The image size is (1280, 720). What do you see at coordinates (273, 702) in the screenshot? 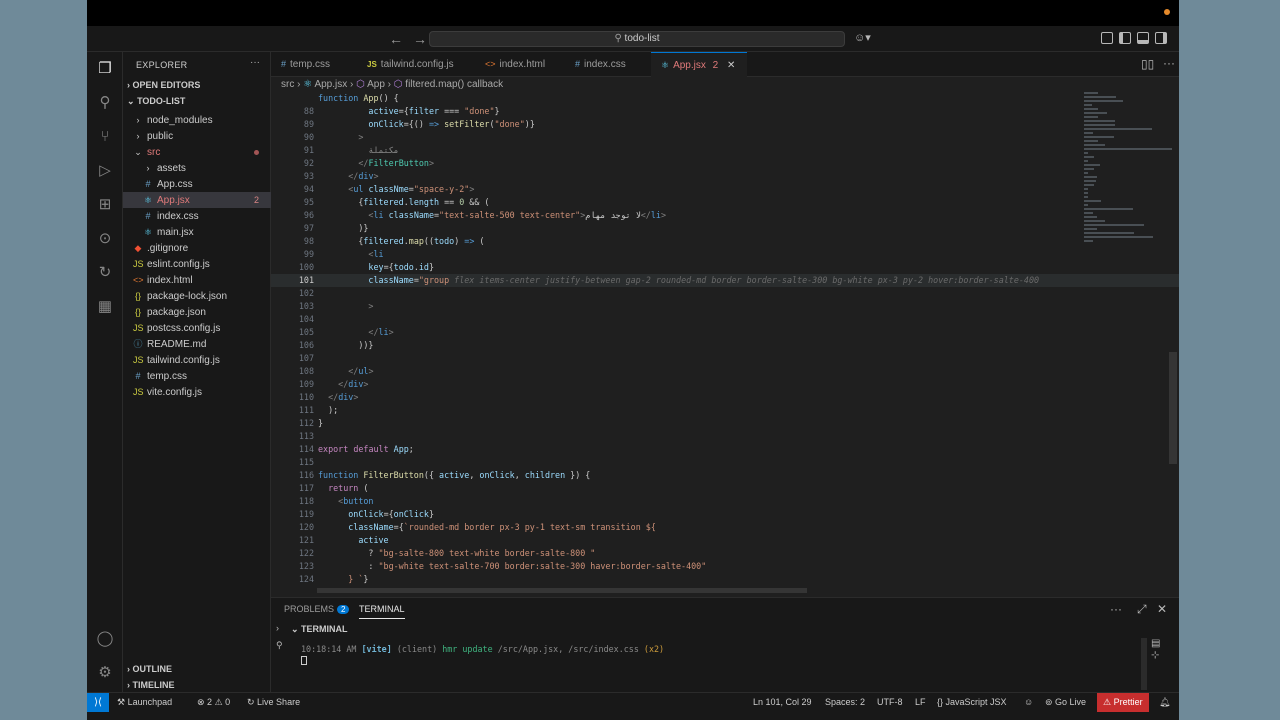
I see `live-share-item: ↻ Live Share` at bounding box center [273, 702].